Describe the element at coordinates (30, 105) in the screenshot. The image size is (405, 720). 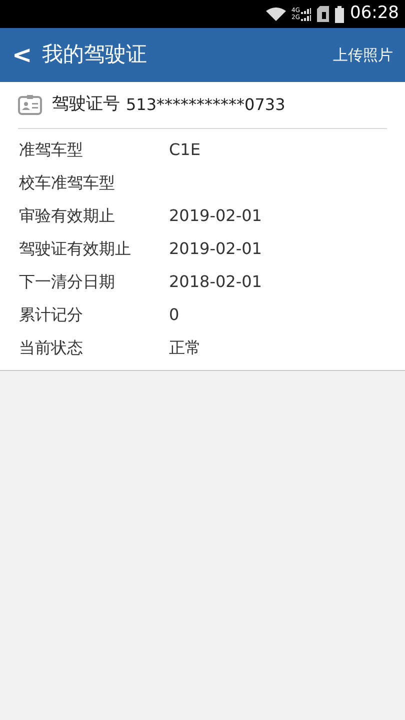
I see `id-card-icon` at that location.